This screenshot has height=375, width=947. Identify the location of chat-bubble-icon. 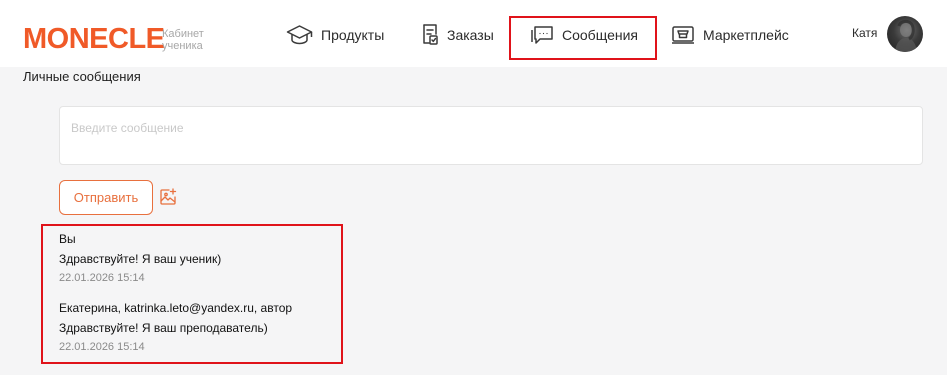
(542, 35).